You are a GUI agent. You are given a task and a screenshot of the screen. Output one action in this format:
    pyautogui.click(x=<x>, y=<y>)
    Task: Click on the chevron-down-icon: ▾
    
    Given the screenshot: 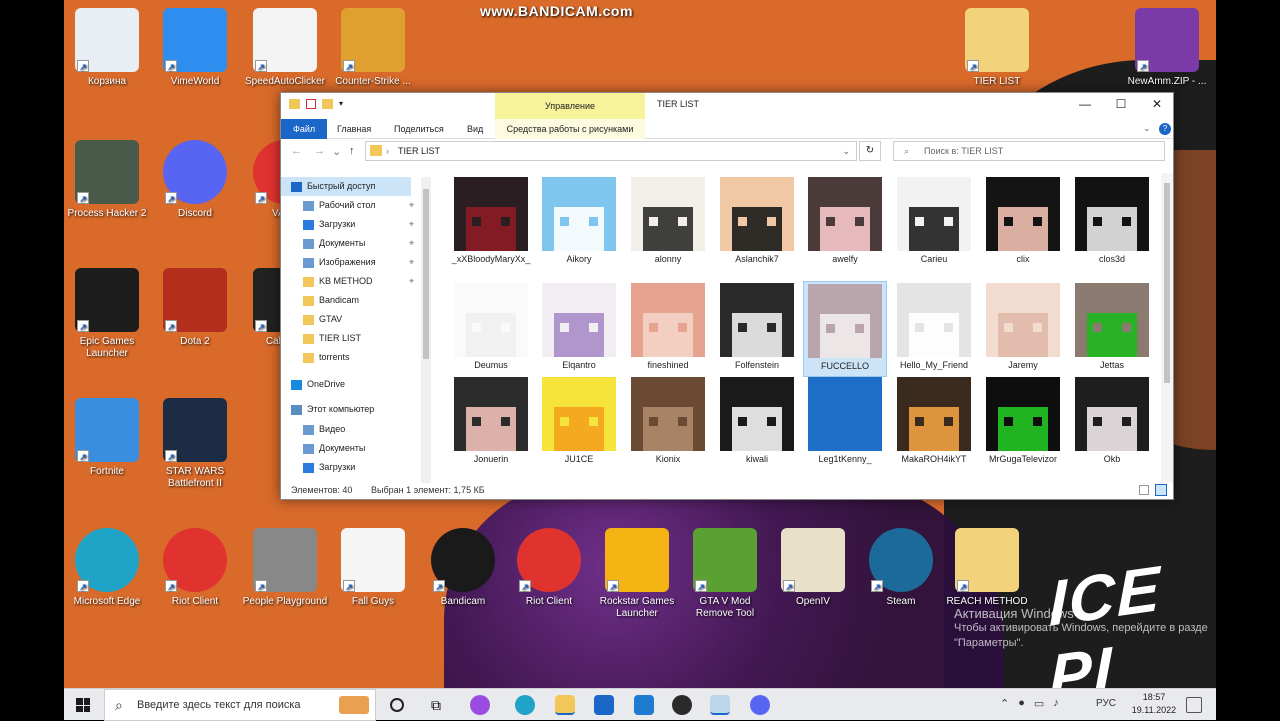 What is the action you would take?
    pyautogui.click(x=341, y=104)
    